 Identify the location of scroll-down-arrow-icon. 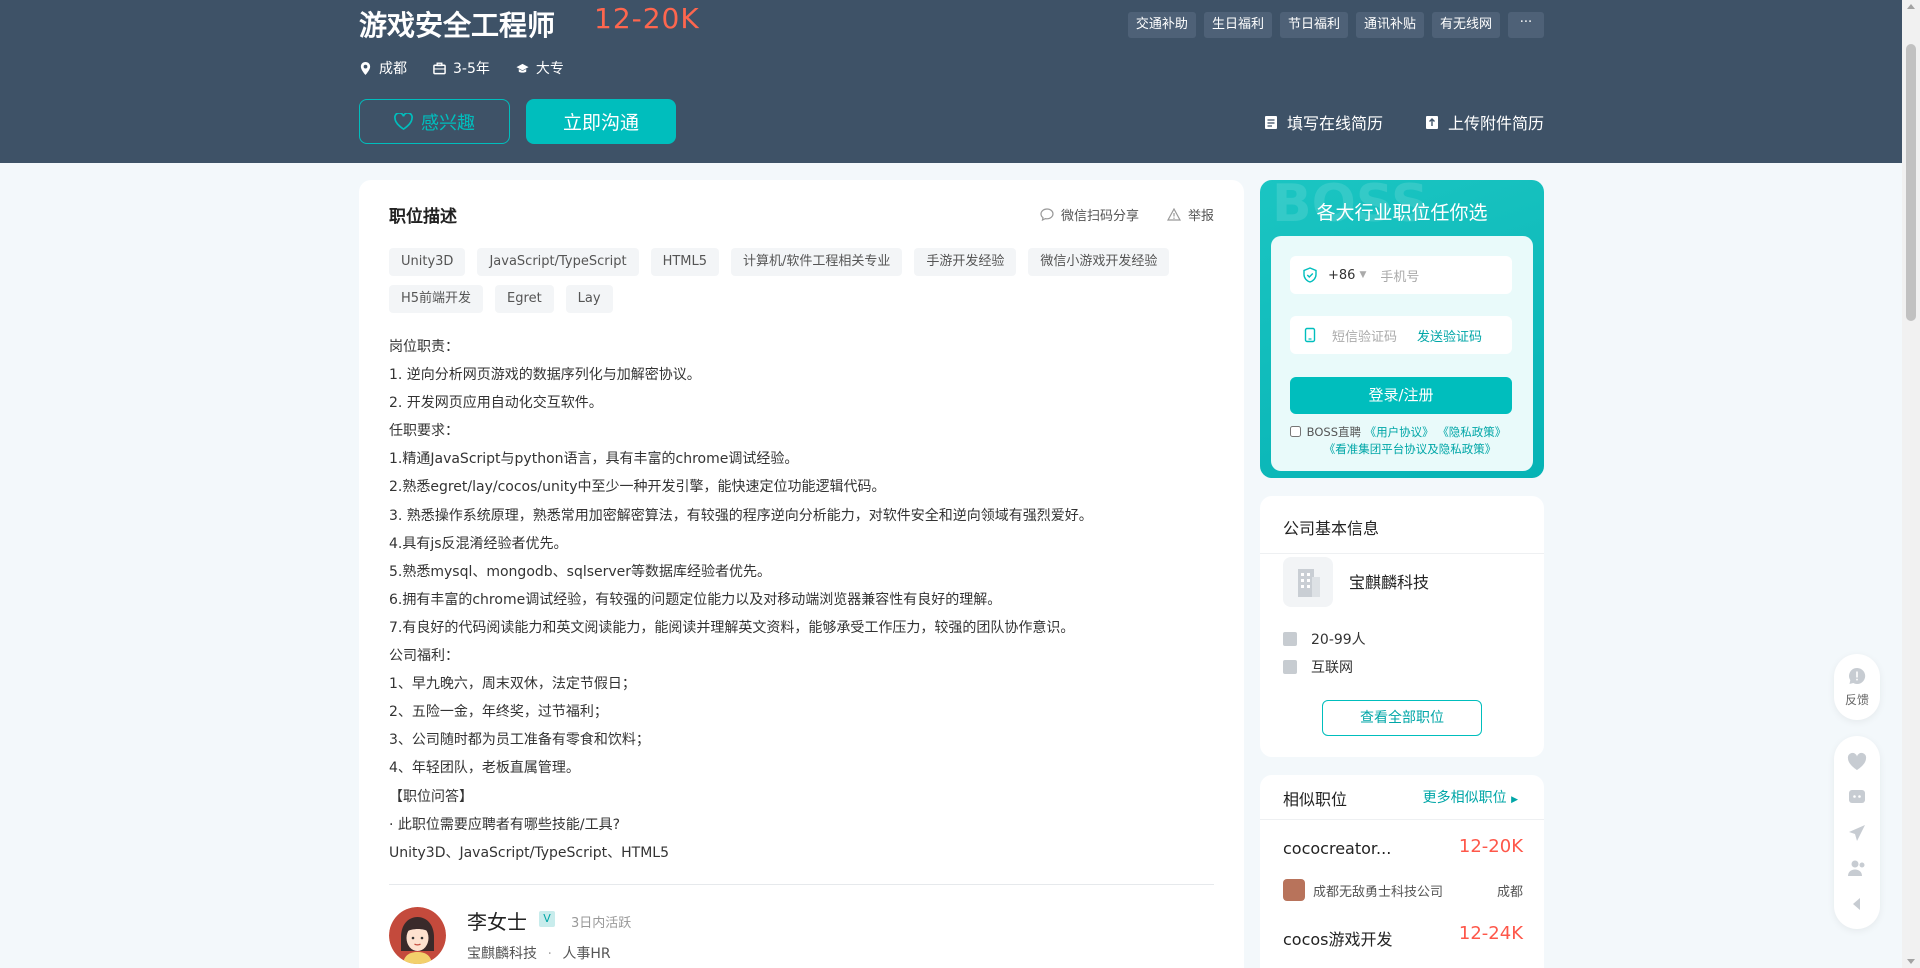
(1911, 961).